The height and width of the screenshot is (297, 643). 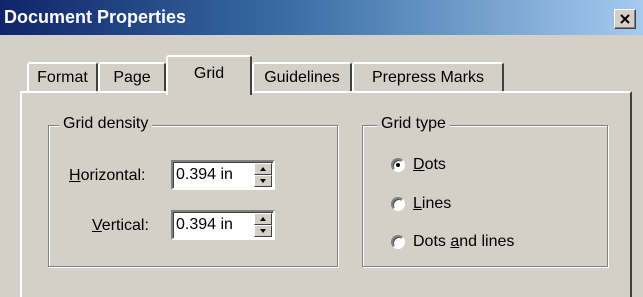 What do you see at coordinates (113, 175) in the screenshot?
I see `horizontal-label-rest: orizontal:` at bounding box center [113, 175].